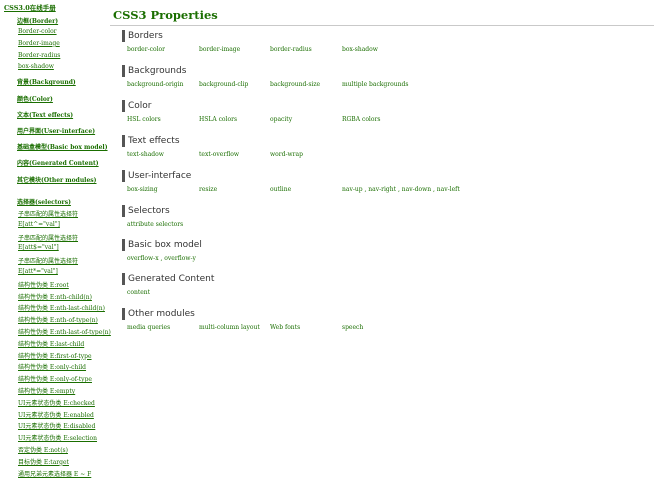 The width and height of the screenshot is (658, 481). What do you see at coordinates (39, 224) in the screenshot?
I see `sidebar-item-link: E[att^="val"]` at bounding box center [39, 224].